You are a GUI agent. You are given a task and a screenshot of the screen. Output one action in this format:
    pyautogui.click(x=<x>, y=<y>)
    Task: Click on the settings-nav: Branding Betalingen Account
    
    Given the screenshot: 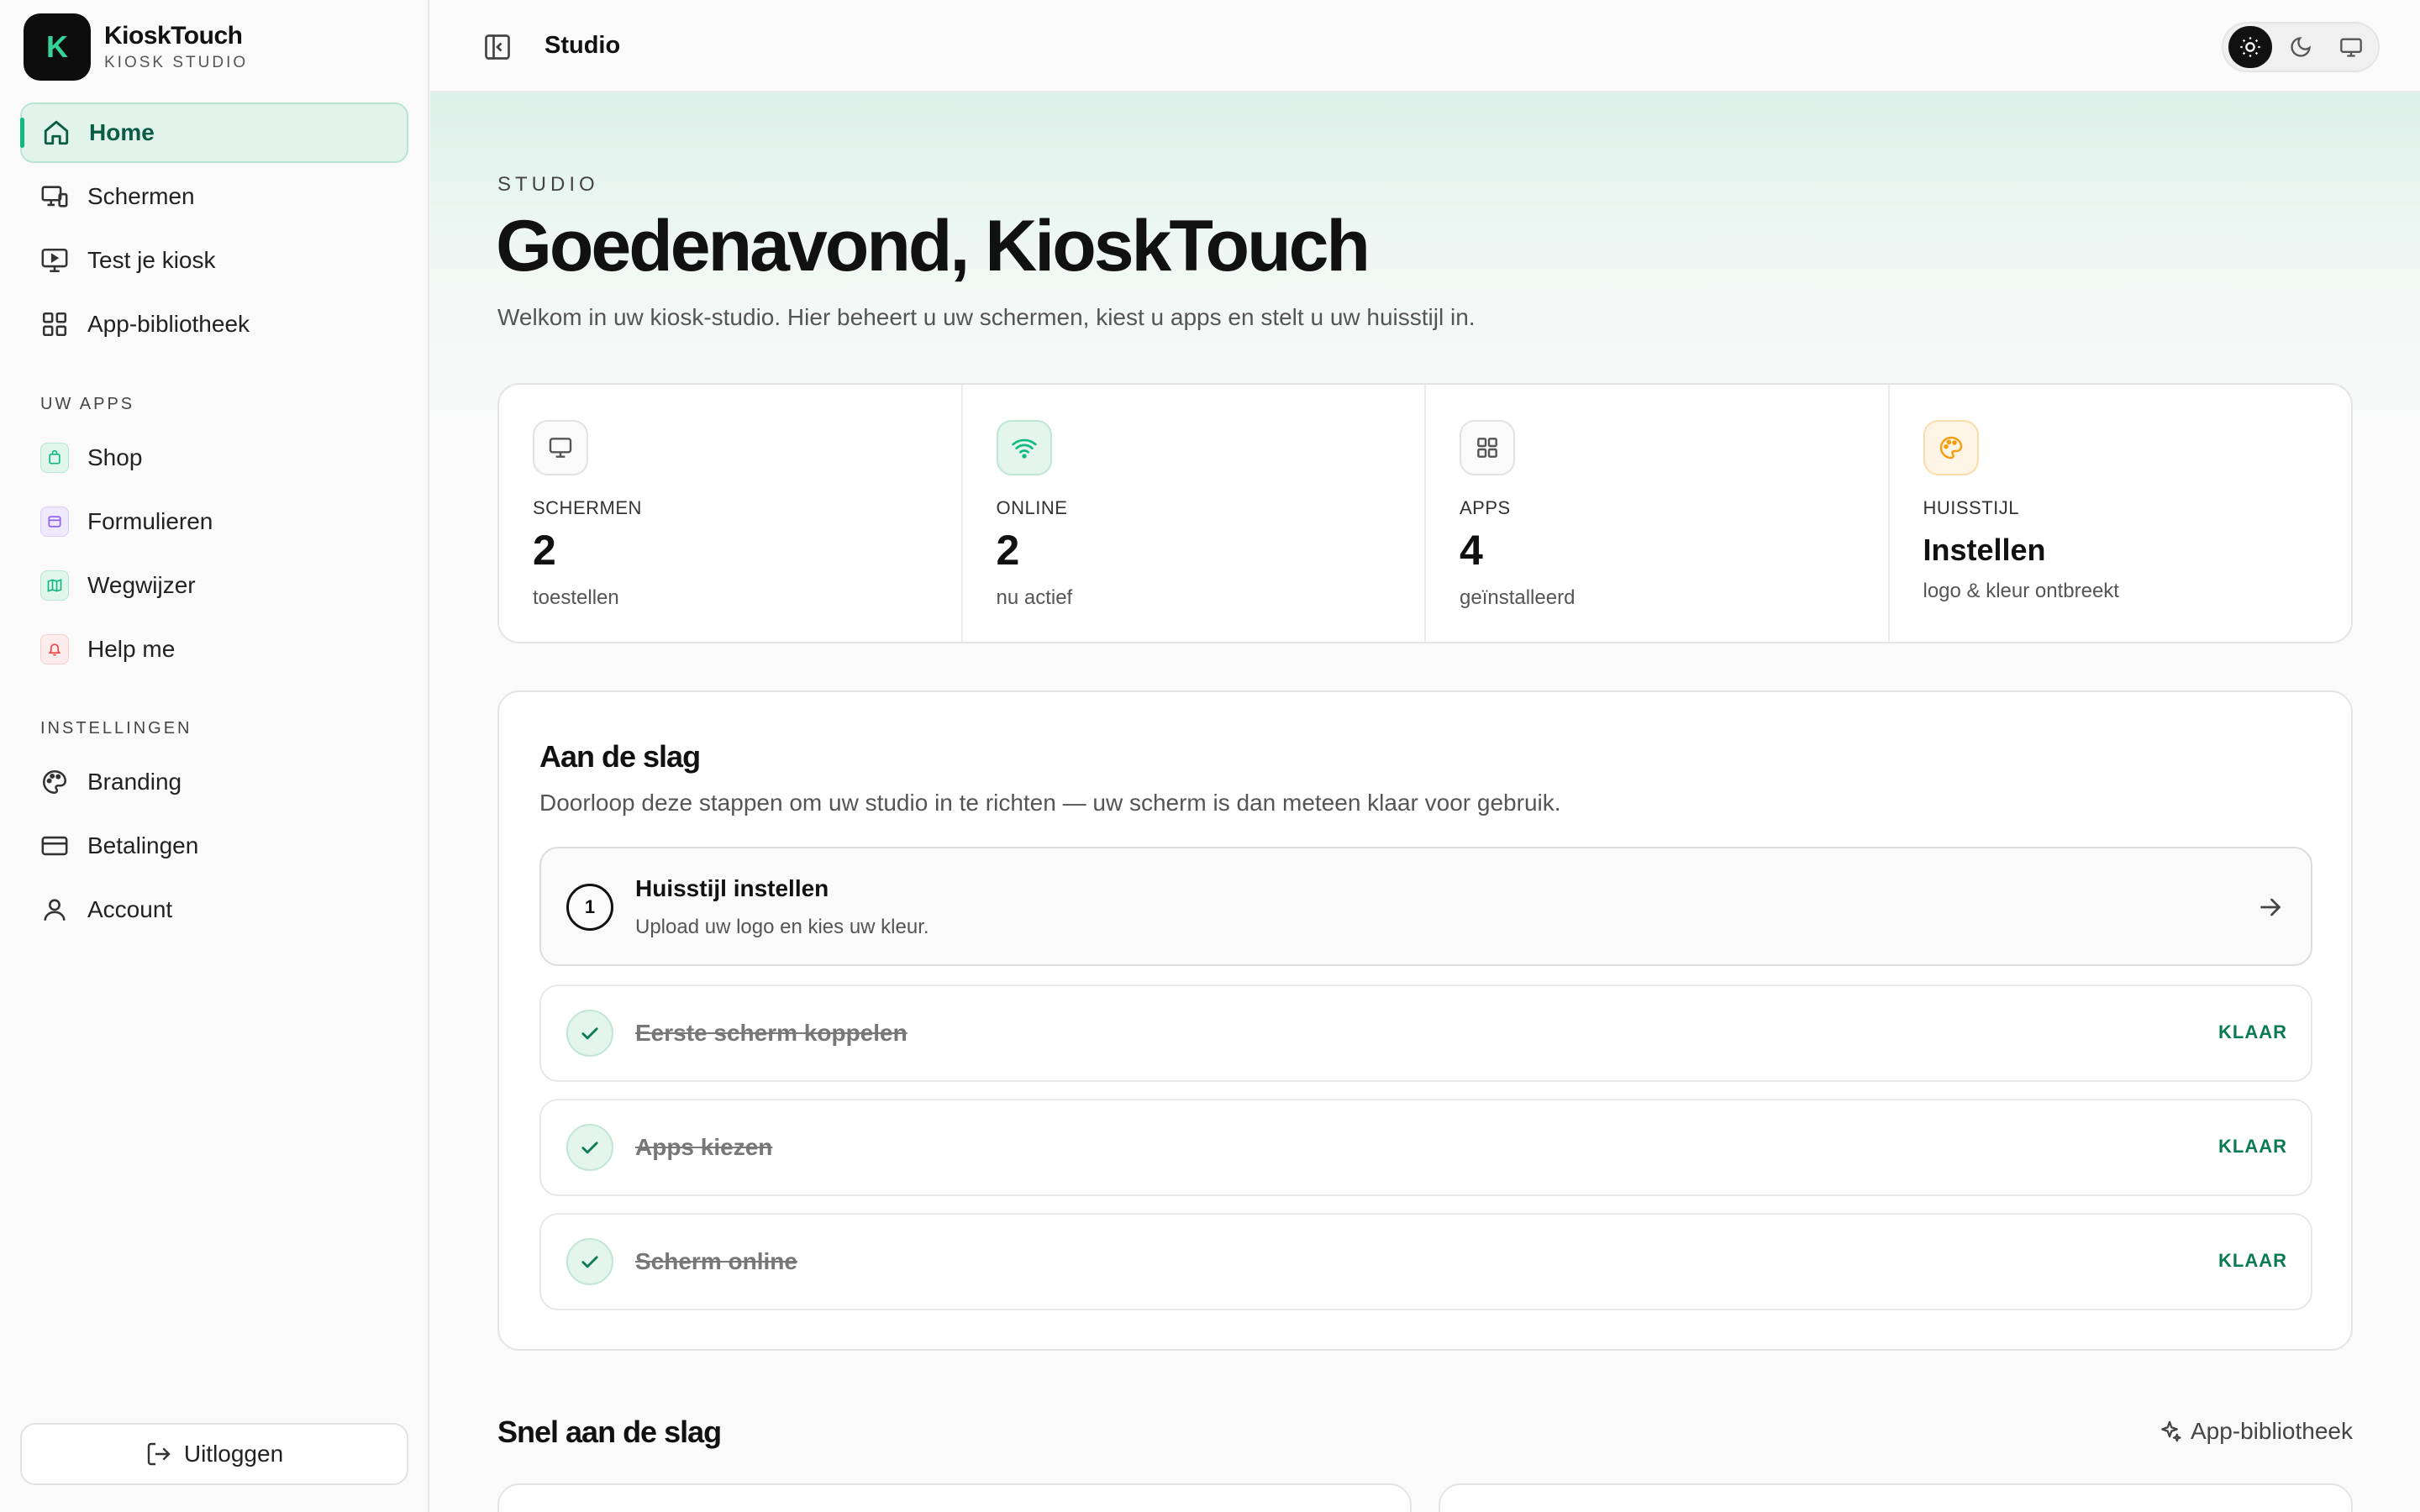 What is the action you would take?
    pyautogui.click(x=214, y=847)
    